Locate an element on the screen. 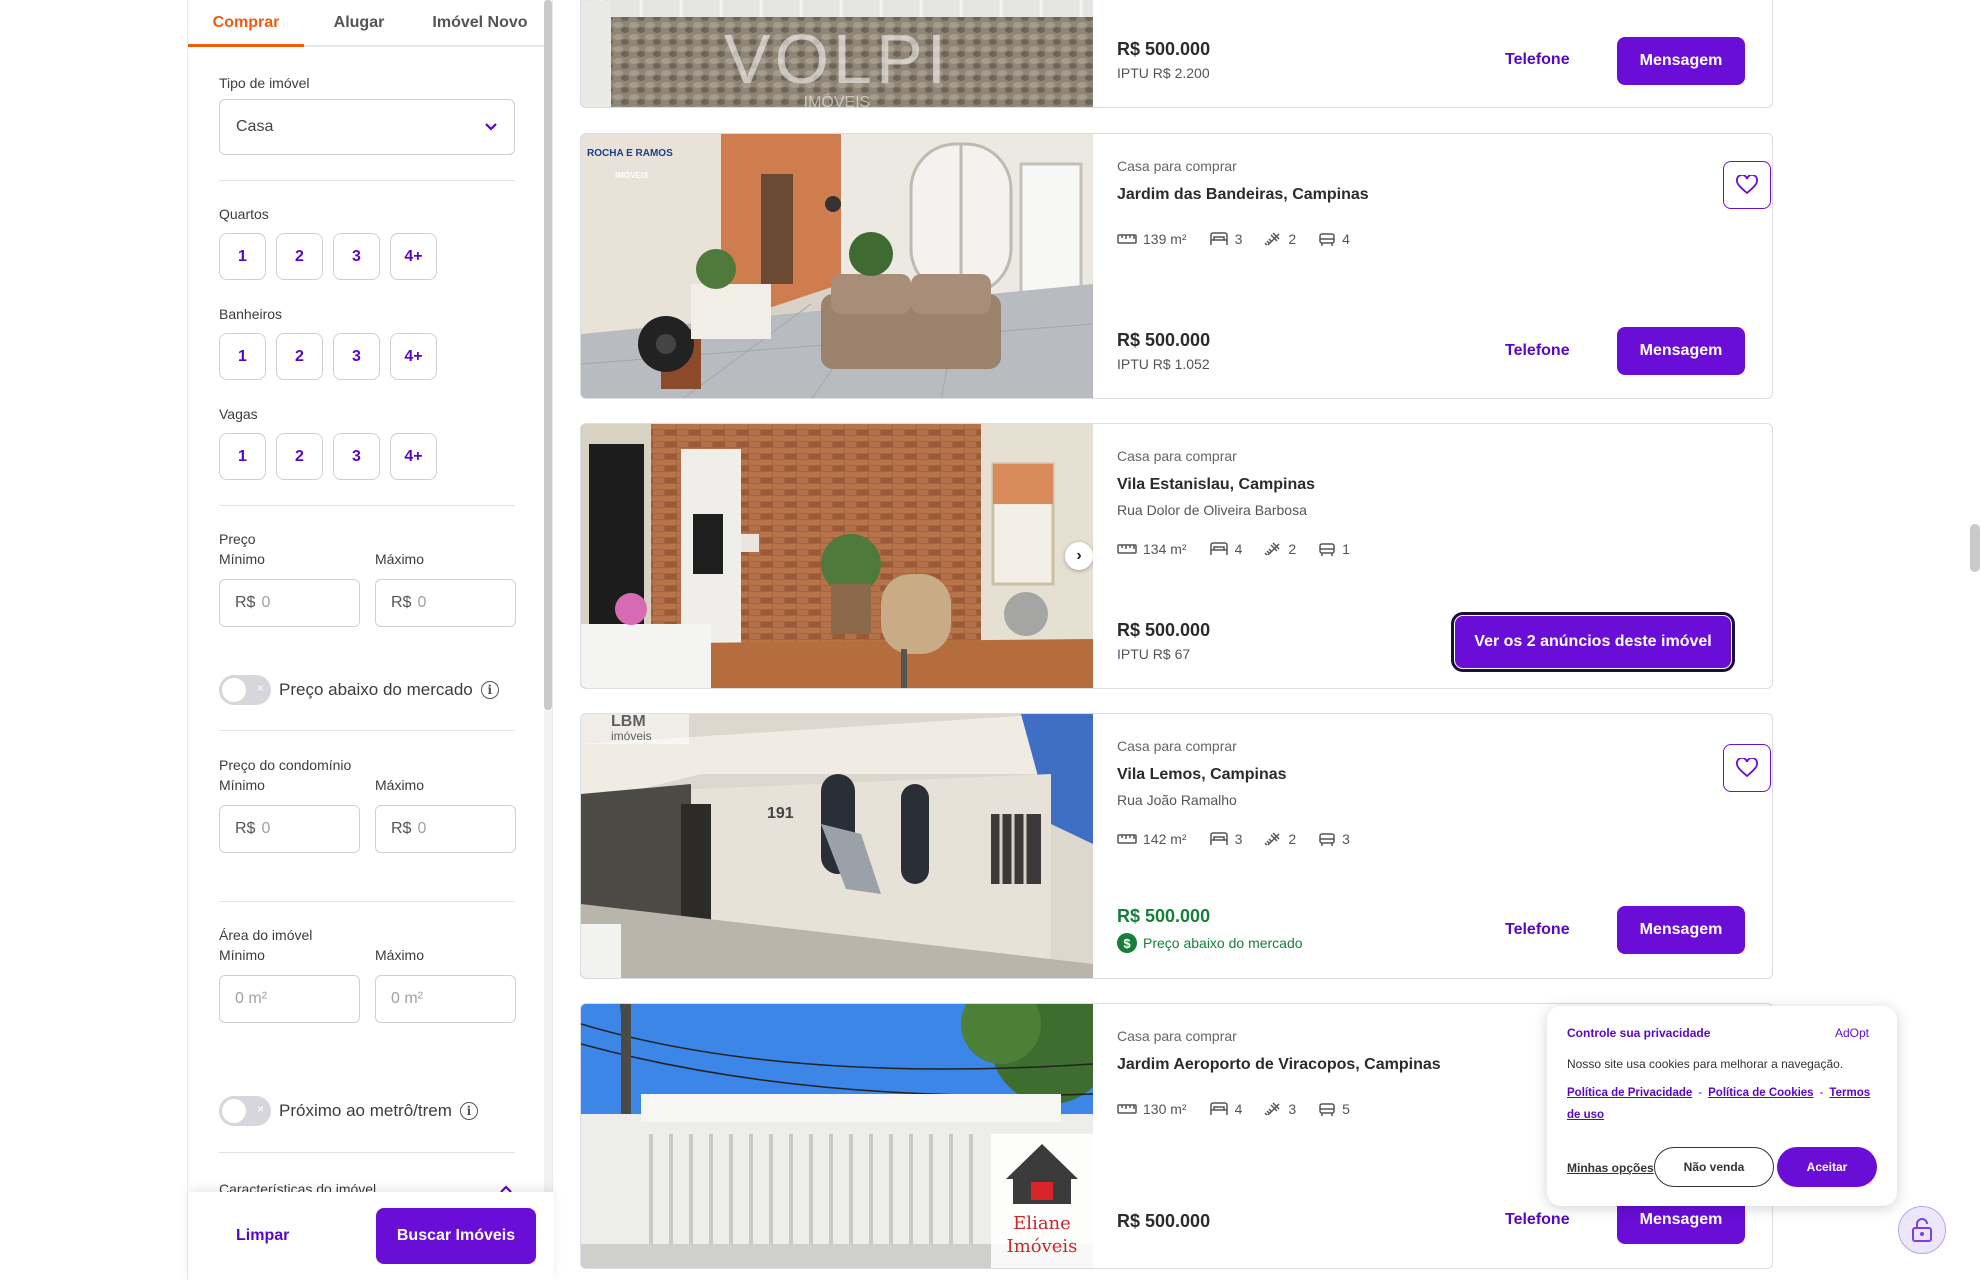 The height and width of the screenshot is (1280, 1980). car-icon is located at coordinates (1327, 549).